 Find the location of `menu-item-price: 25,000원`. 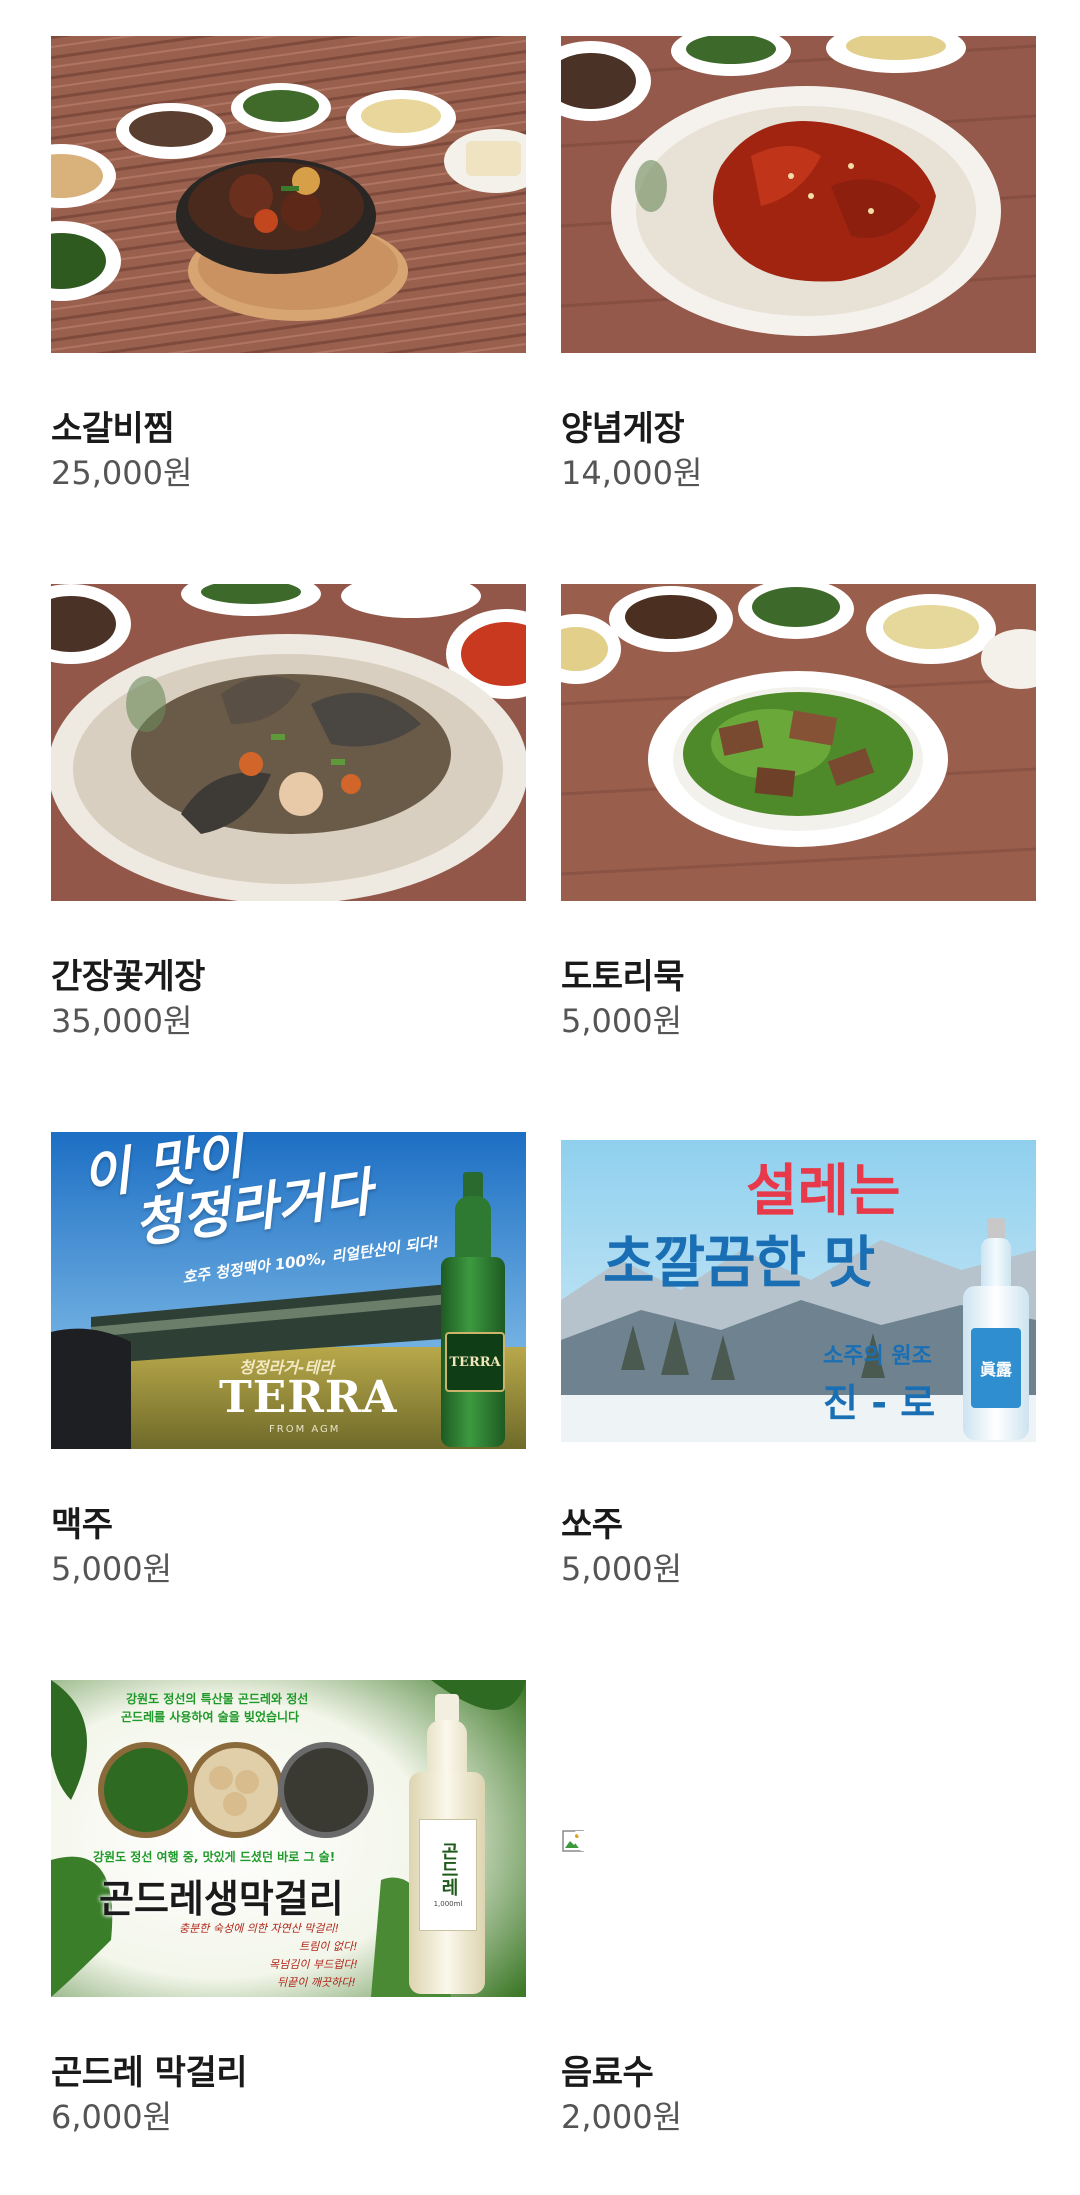

menu-item-price: 25,000원 is located at coordinates (122, 473).